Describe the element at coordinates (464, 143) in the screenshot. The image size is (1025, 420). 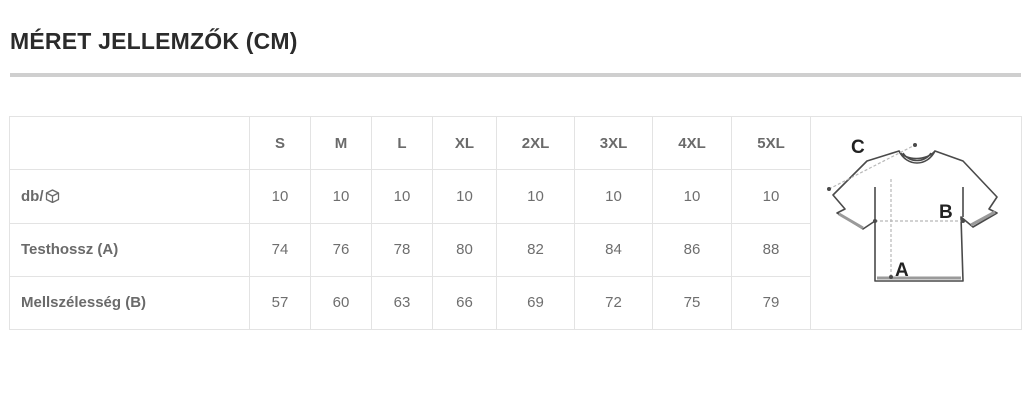
I see `column-header: XL` at that location.